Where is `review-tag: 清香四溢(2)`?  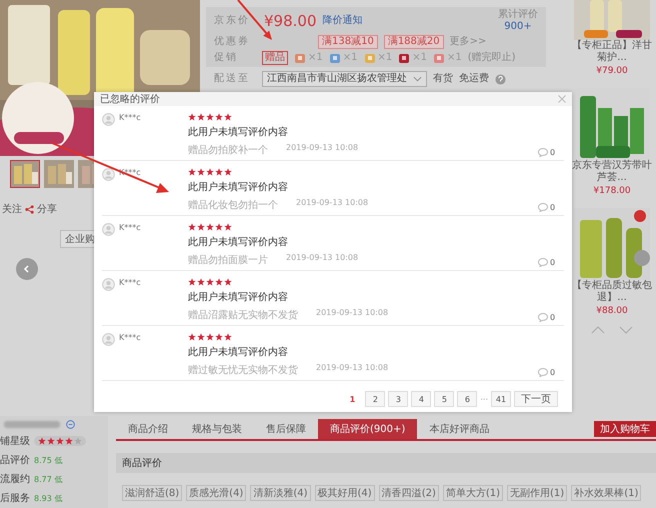 review-tag: 清香四溢(2) is located at coordinates (408, 493).